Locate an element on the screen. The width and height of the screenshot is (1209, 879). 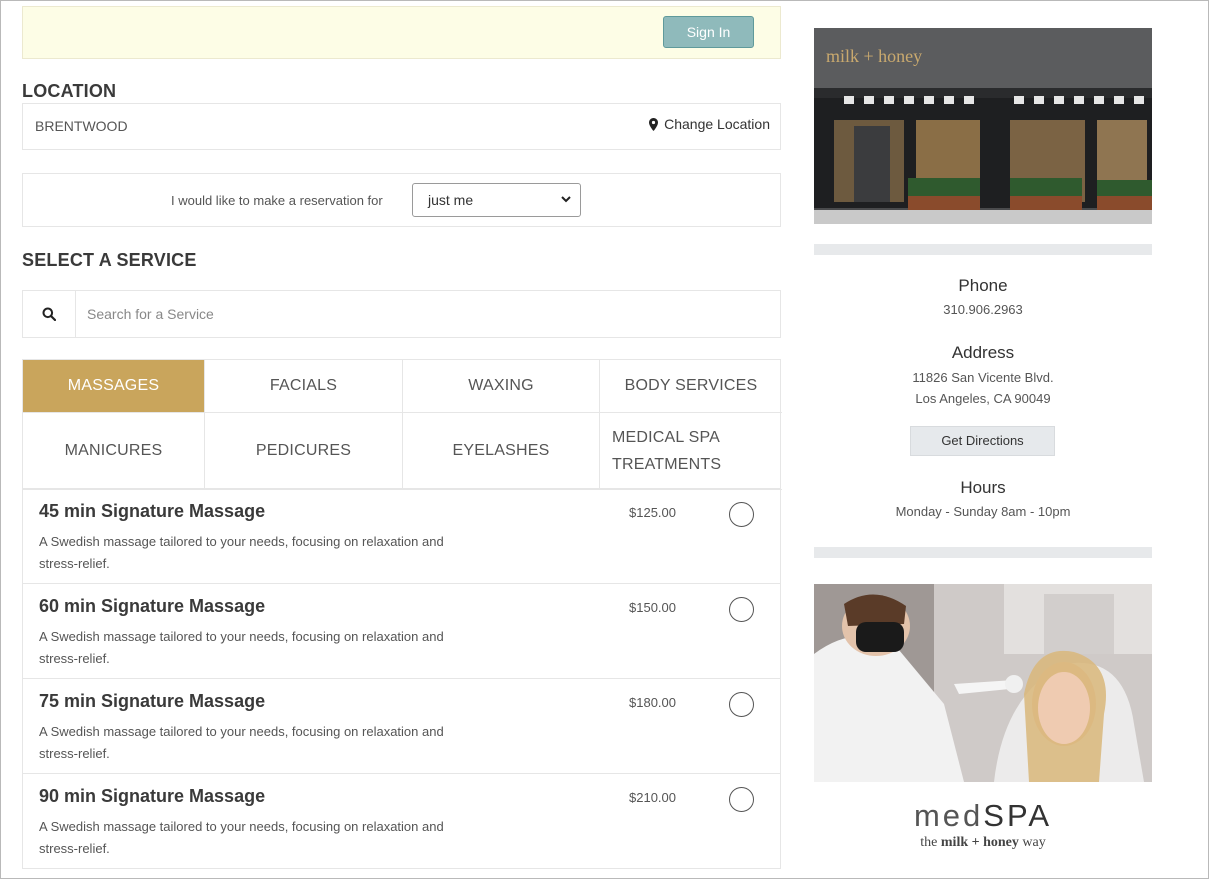
get-directions-button: Get Directions is located at coordinates (982, 441).